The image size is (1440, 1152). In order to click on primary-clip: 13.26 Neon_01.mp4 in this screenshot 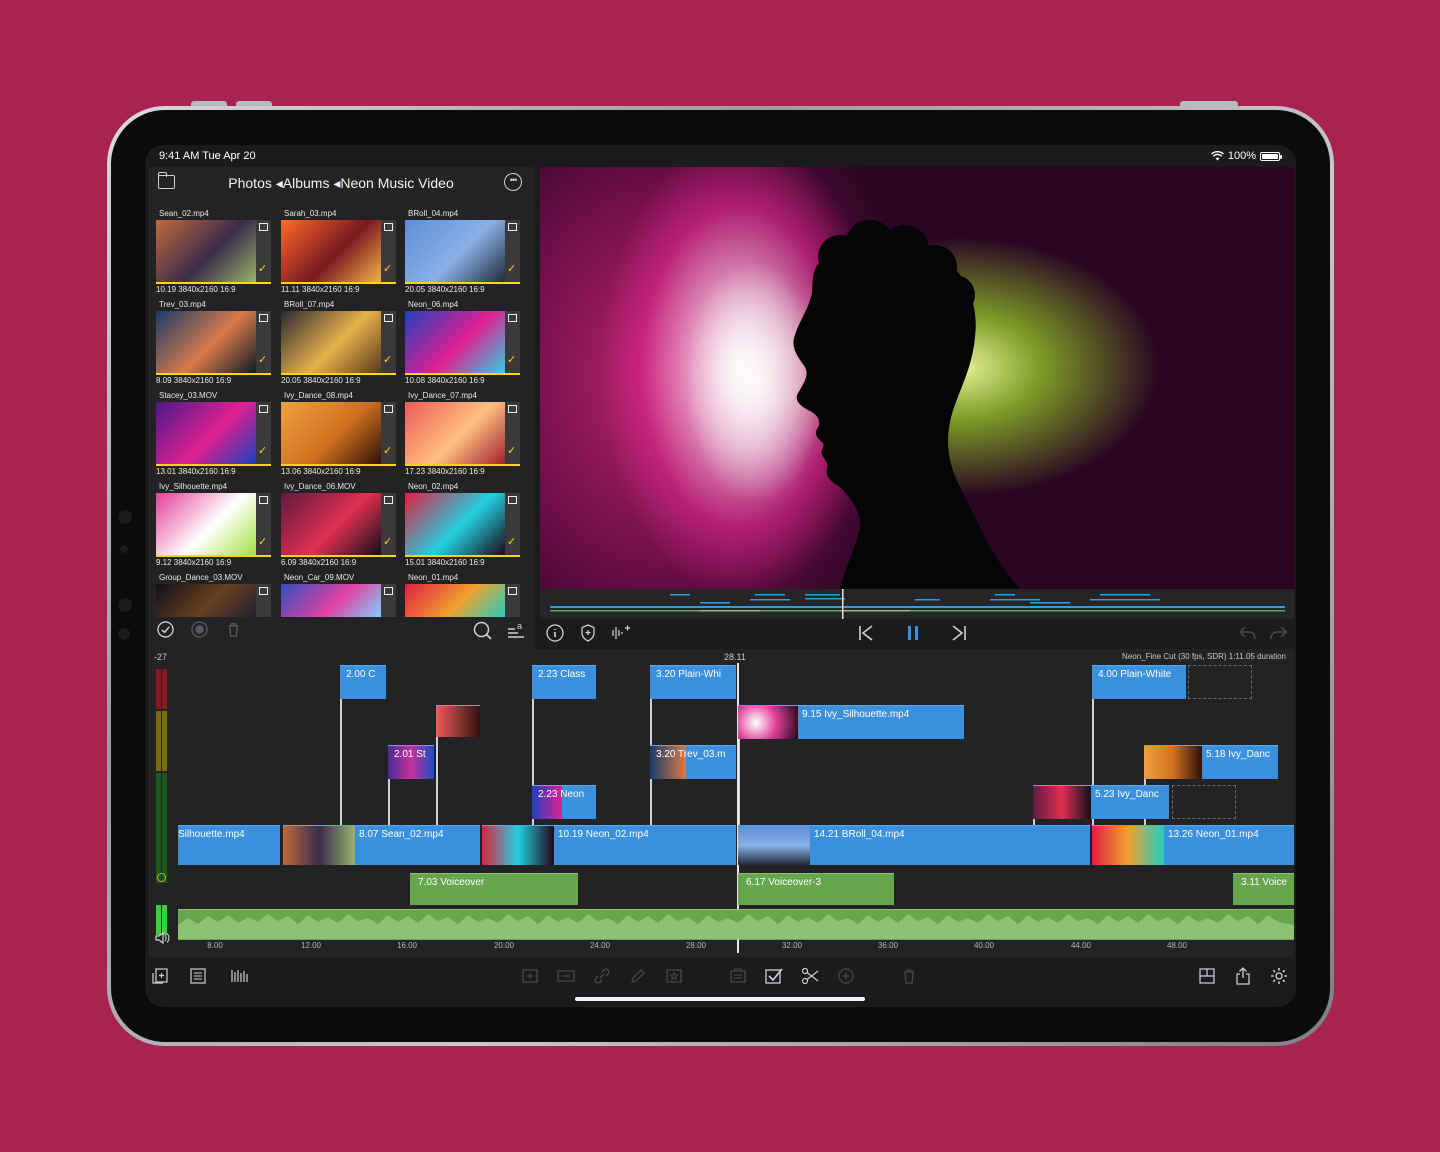, I will do `click(1193, 845)`.